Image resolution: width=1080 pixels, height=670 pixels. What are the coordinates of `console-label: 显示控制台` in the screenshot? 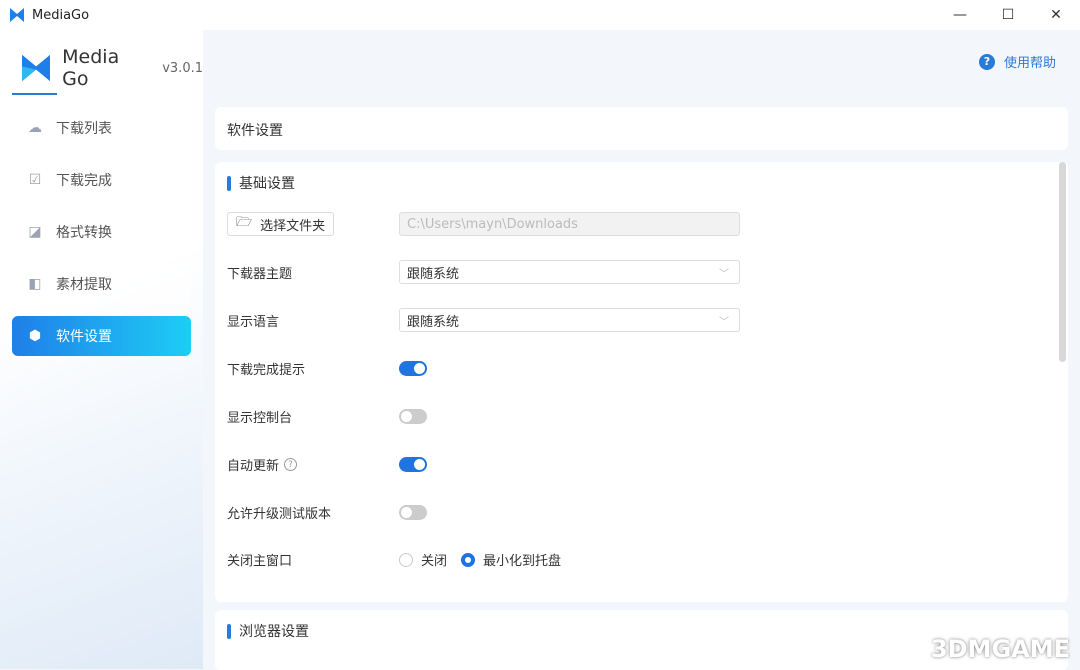 It's located at (260, 418).